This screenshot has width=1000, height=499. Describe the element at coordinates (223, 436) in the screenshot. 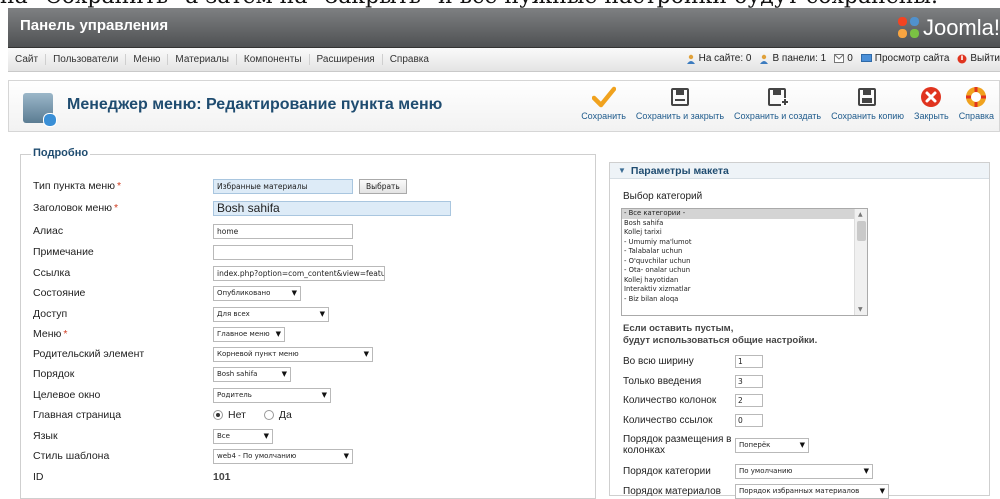

I see `language-value: Все` at that location.